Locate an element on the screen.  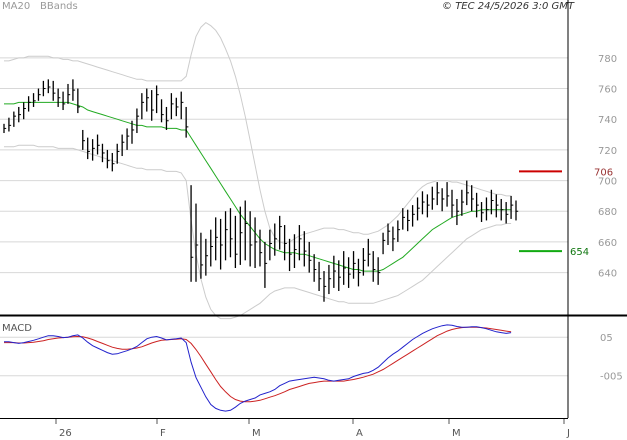
macd-signal-line is located at coordinates (258, 364).